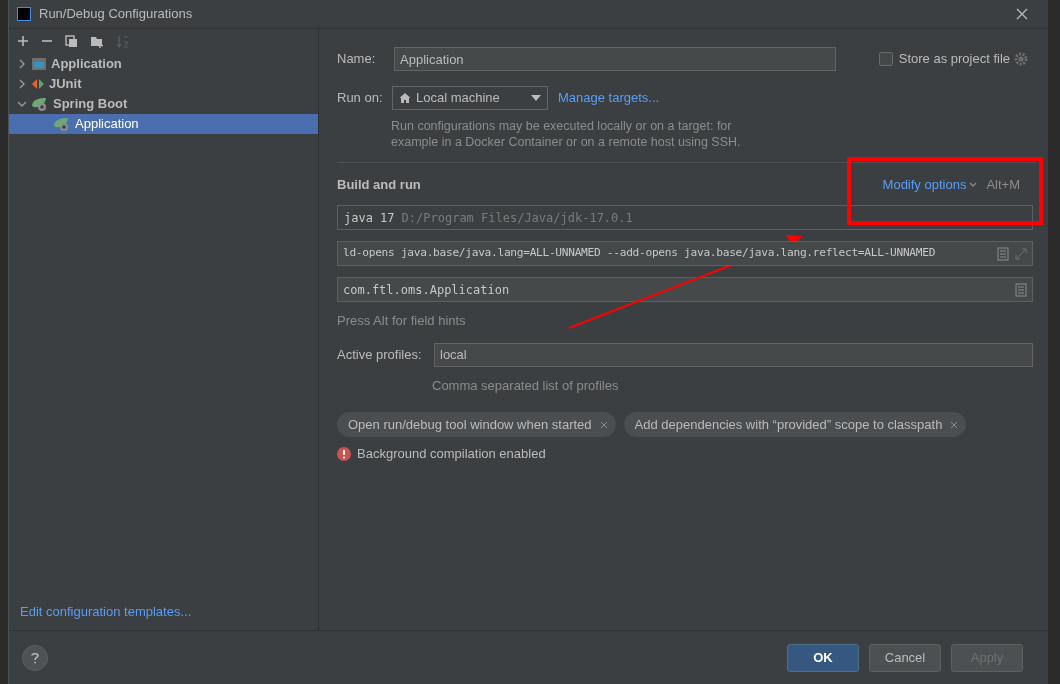  I want to click on copy-icon, so click(71, 41).